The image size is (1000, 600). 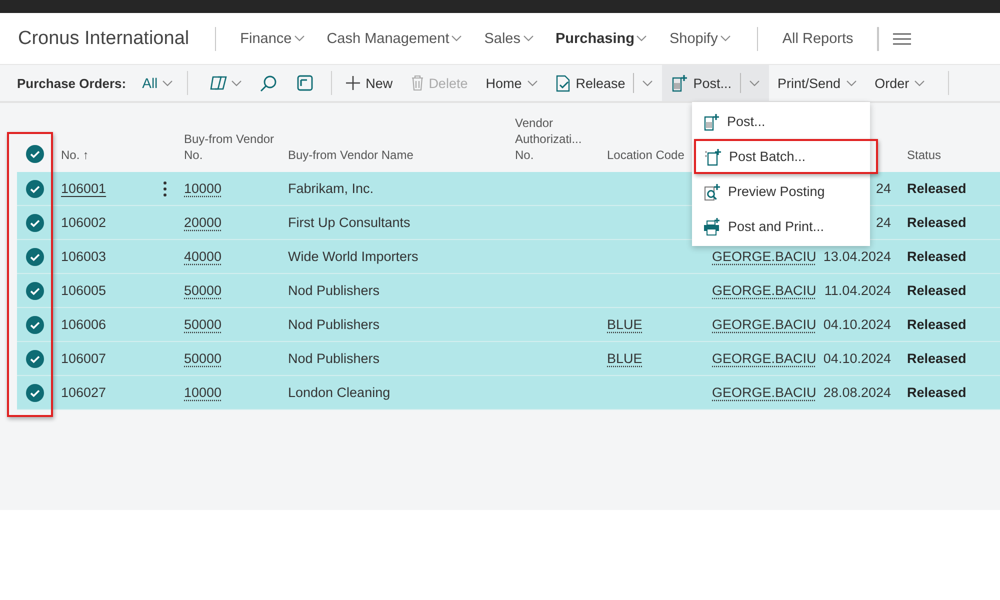 What do you see at coordinates (349, 222) in the screenshot?
I see `table-cell: First Up Consultants` at bounding box center [349, 222].